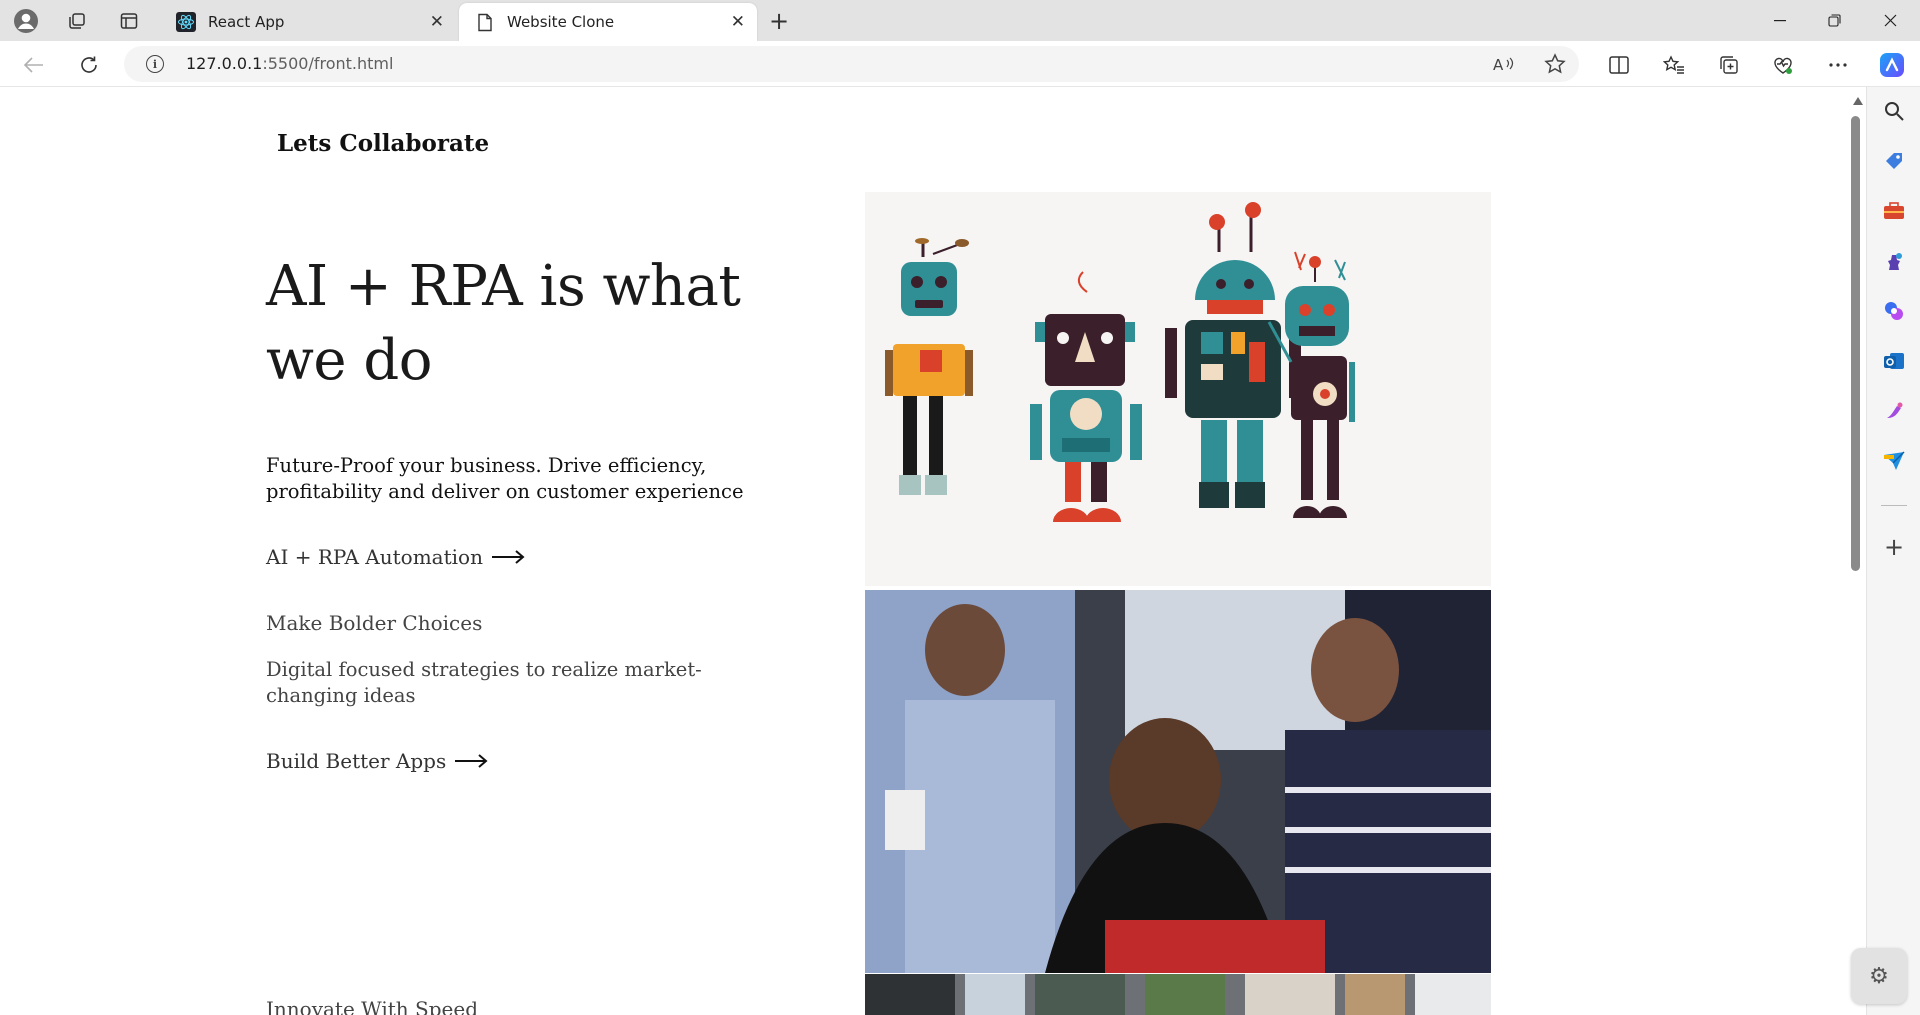  I want to click on tab-actions-icon, so click(129, 21).